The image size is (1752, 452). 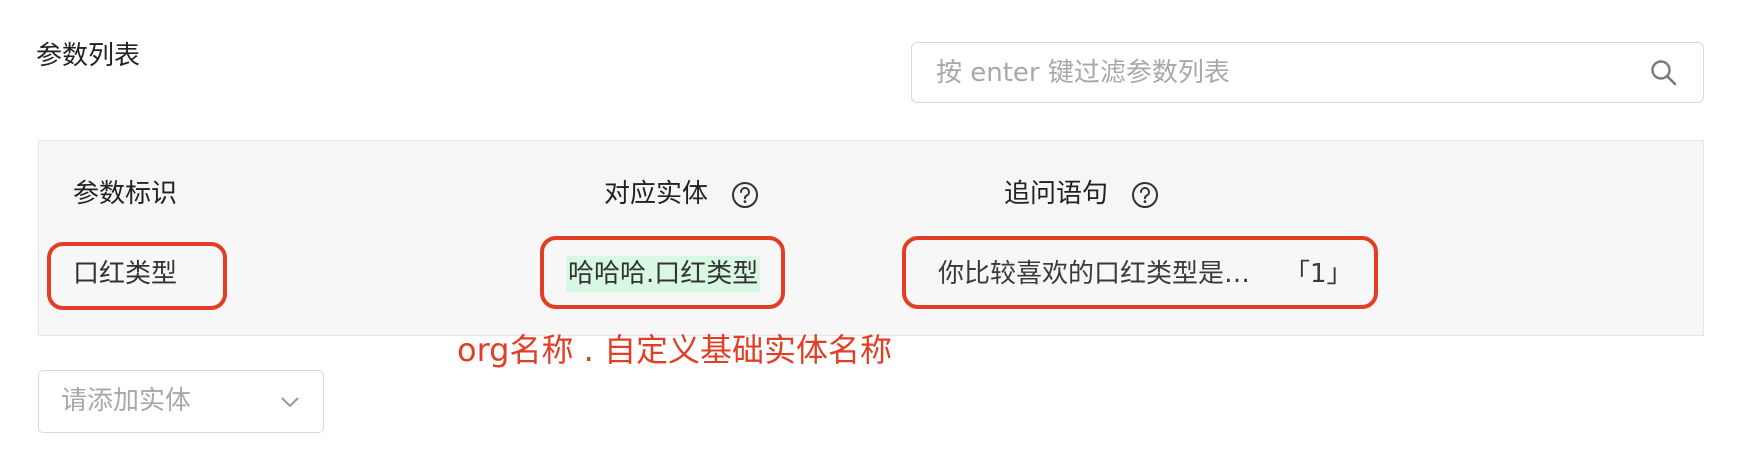 I want to click on section-title: 参数列表, so click(x=88, y=56).